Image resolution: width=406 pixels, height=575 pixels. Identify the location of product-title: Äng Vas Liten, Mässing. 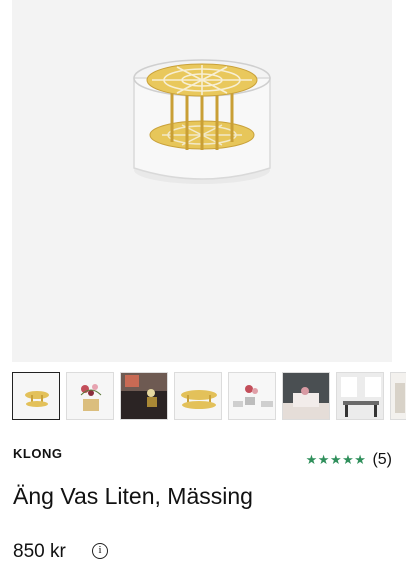
(133, 496).